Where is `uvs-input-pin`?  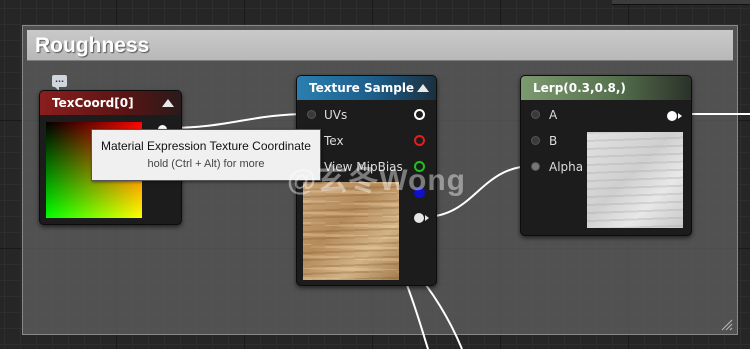 uvs-input-pin is located at coordinates (311, 114).